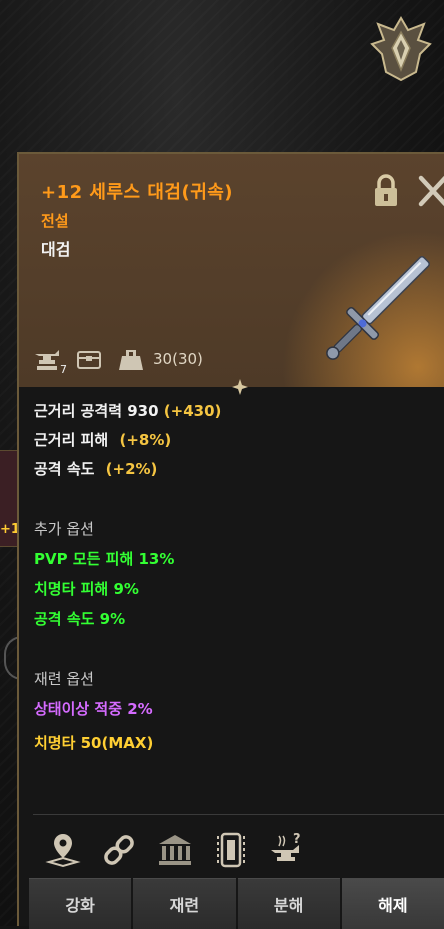 This screenshot has width=444, height=929. I want to click on extra-option-line: 치명타 피해 9%, so click(86, 589).